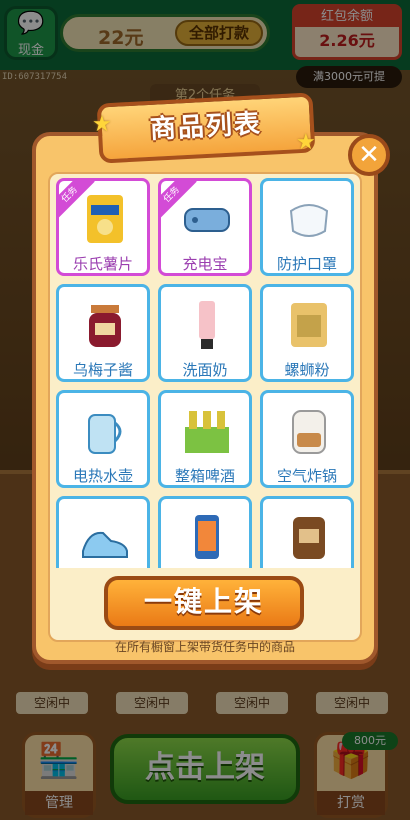 Image resolution: width=410 pixels, height=820 pixels. I want to click on product-label: 螺蛳粉, so click(307, 370).